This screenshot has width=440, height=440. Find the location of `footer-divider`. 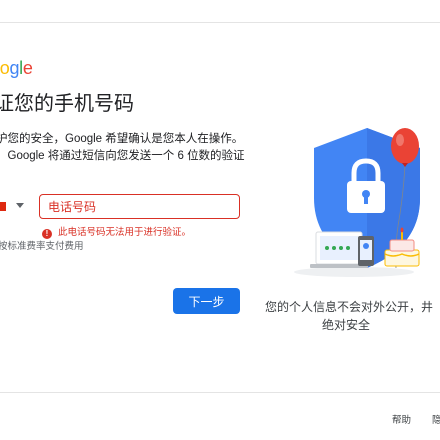

footer-divider is located at coordinates (220, 392).